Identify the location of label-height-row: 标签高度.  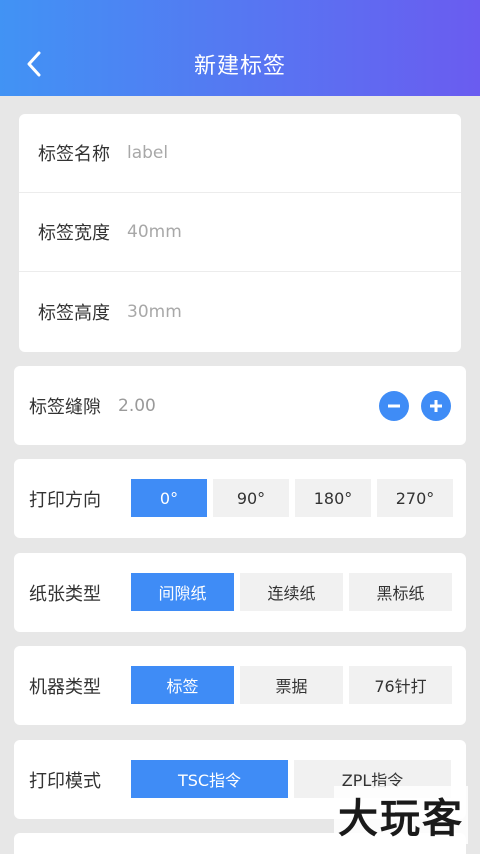
(240, 311).